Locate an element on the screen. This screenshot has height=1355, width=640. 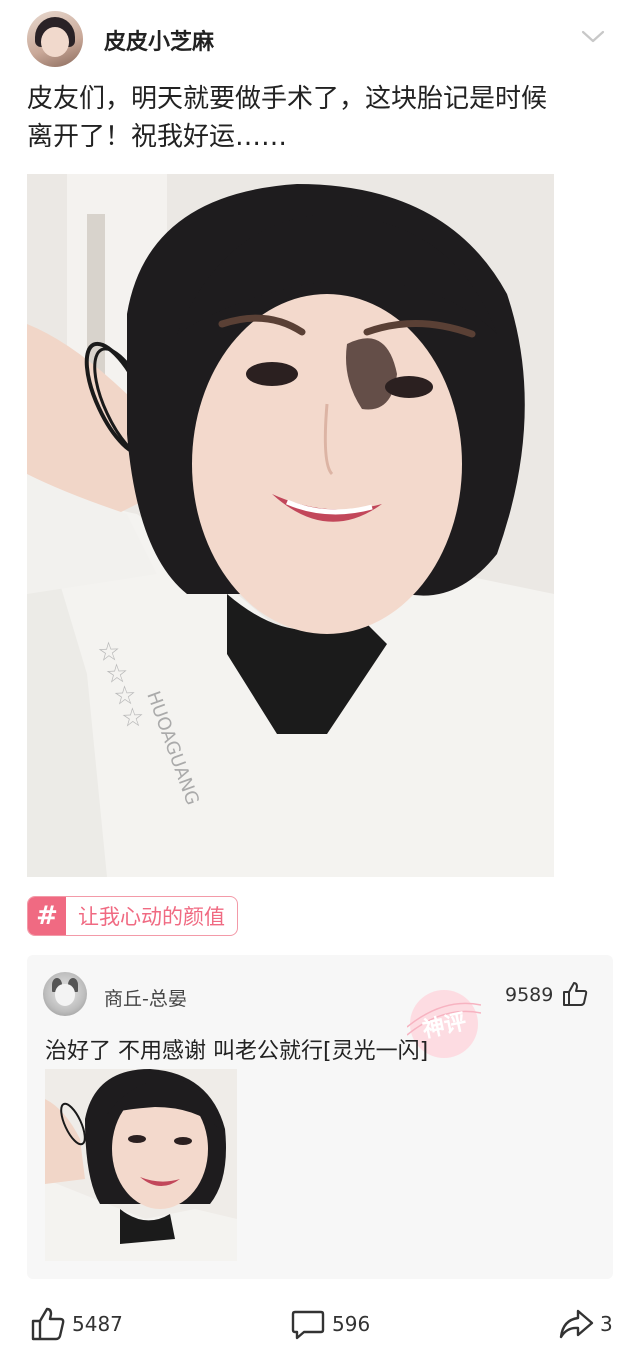
author-avatar is located at coordinates (55, 39).